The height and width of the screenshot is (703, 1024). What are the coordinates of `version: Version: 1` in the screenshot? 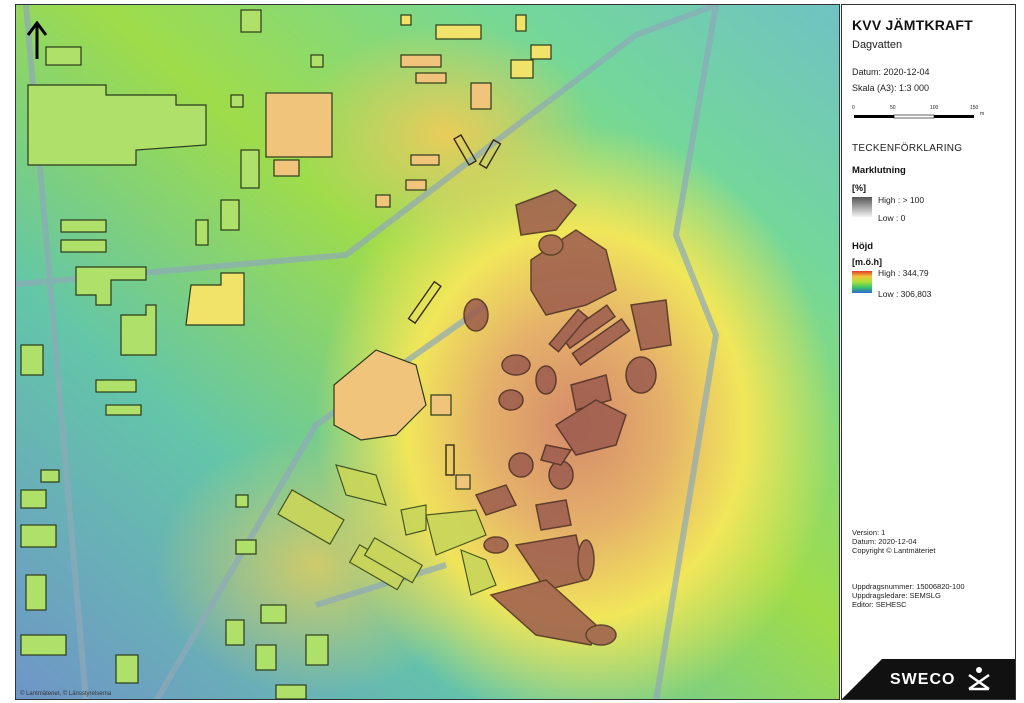 It's located at (869, 532).